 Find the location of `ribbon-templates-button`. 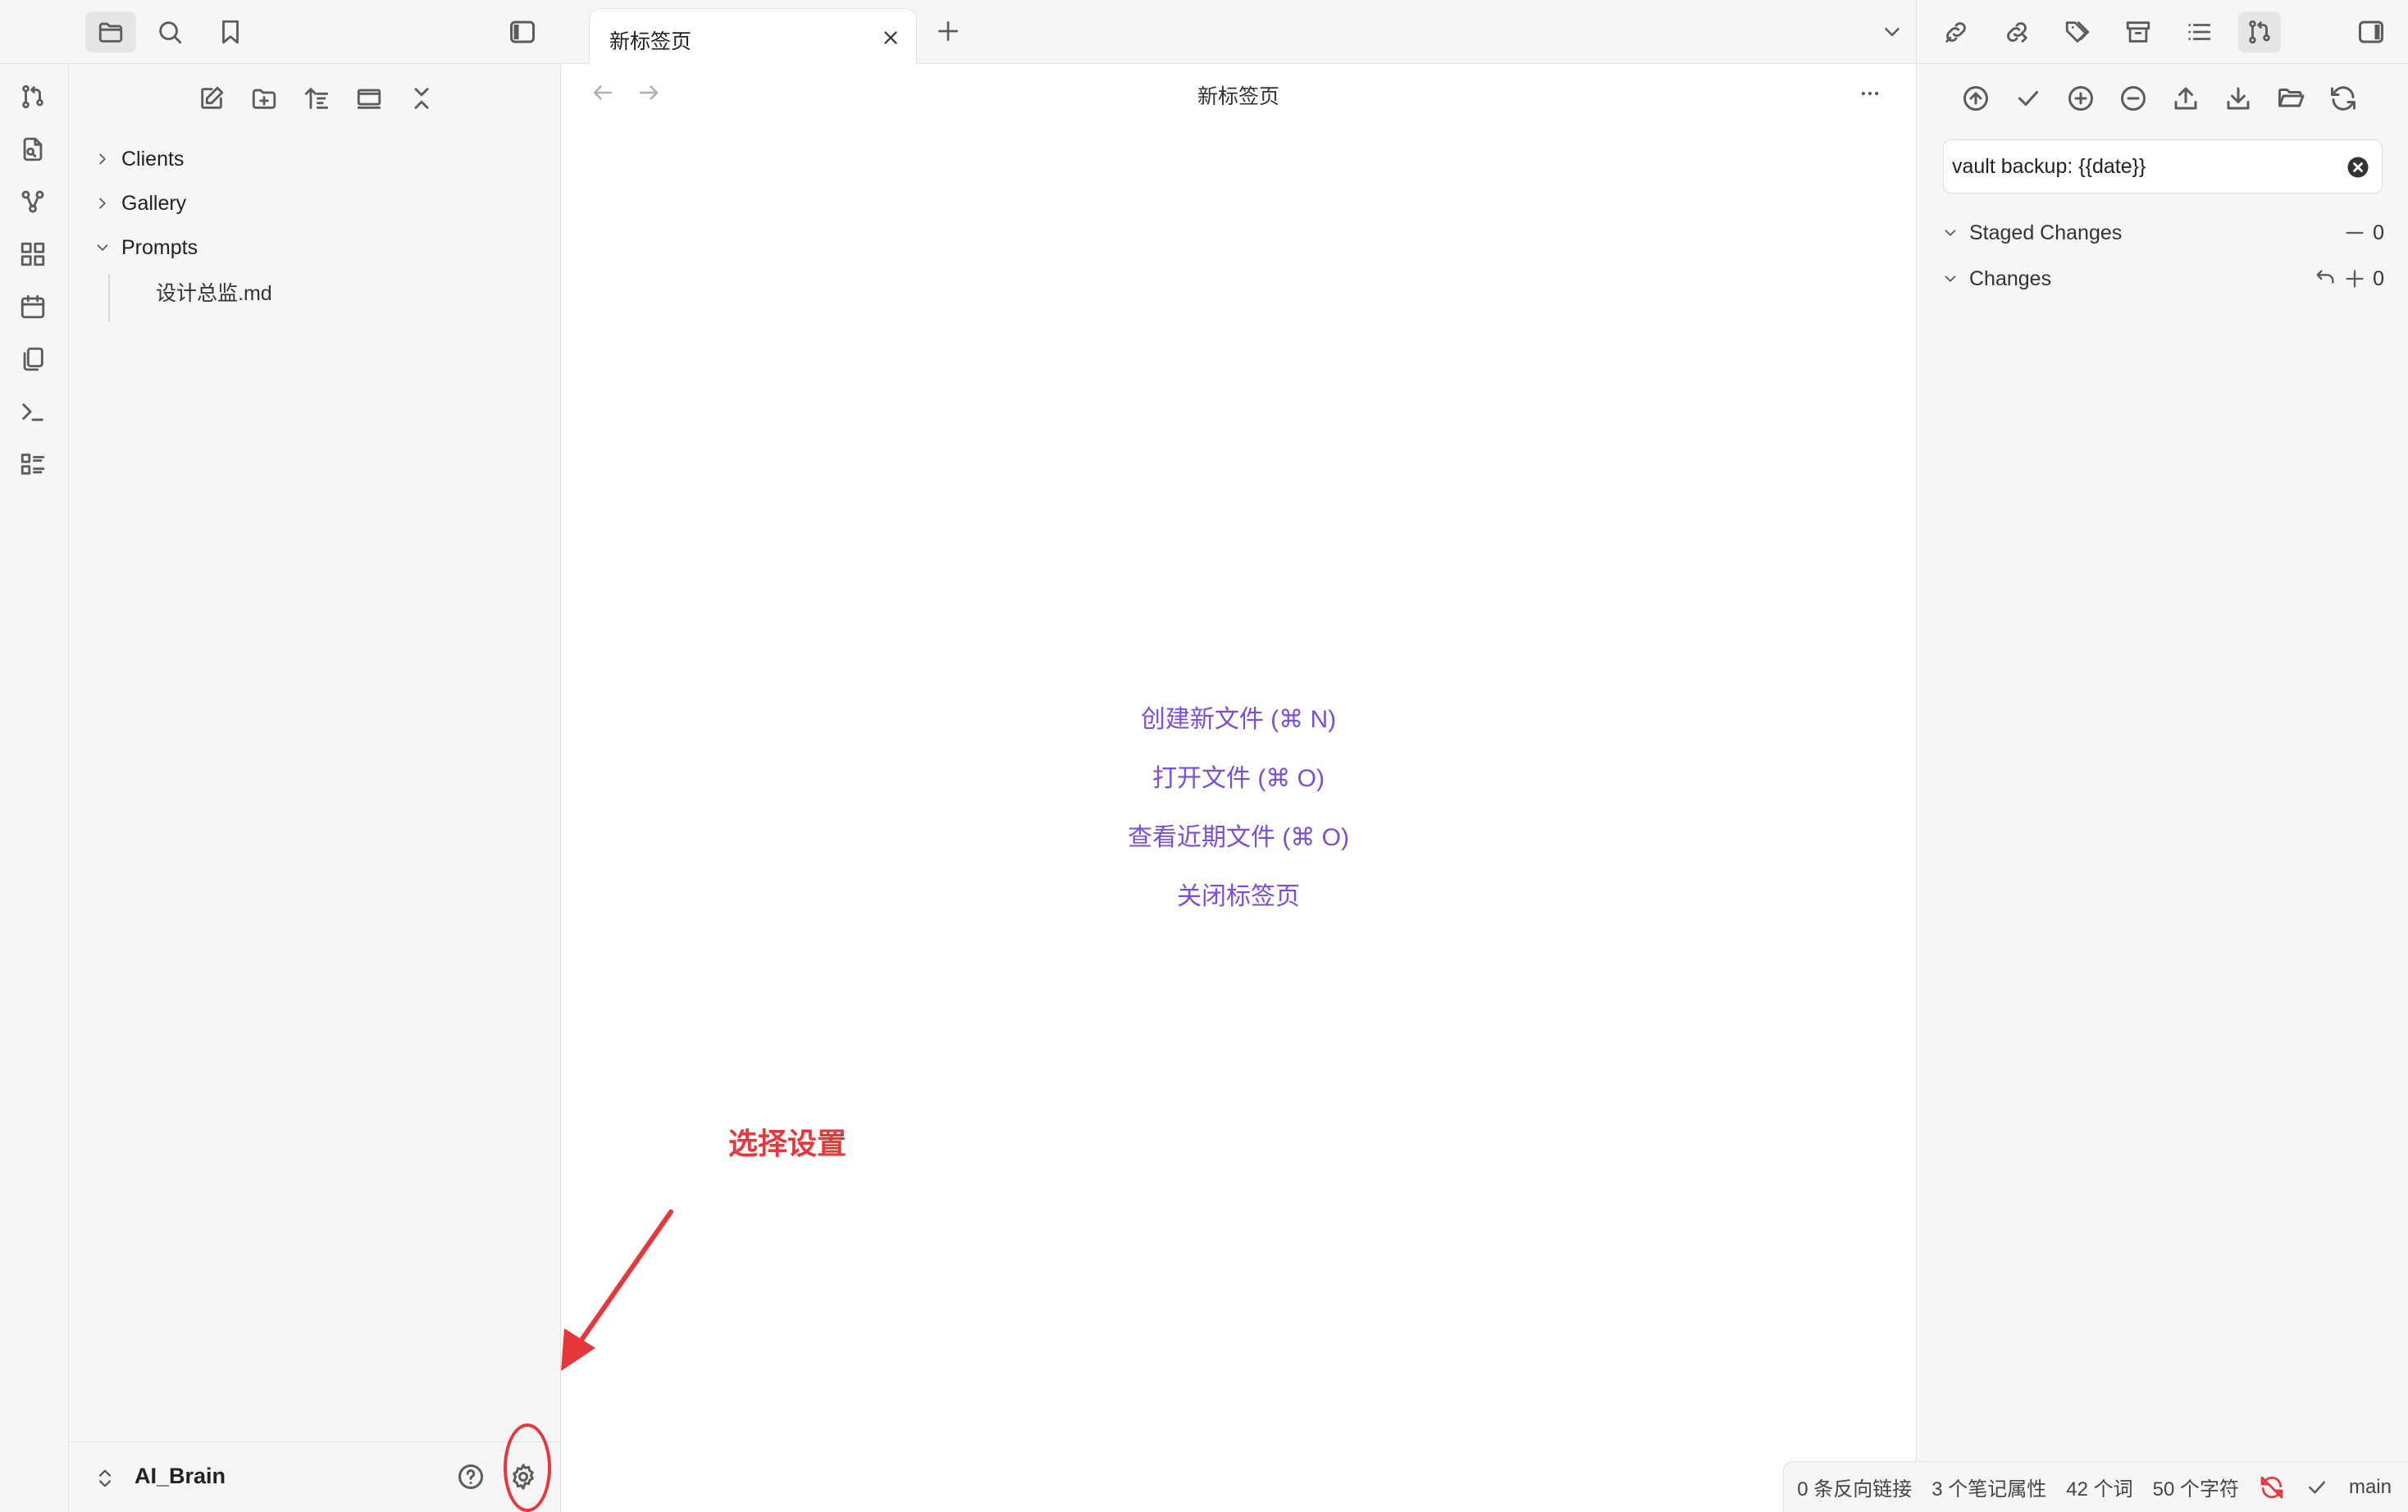

ribbon-templates-button is located at coordinates (33, 359).